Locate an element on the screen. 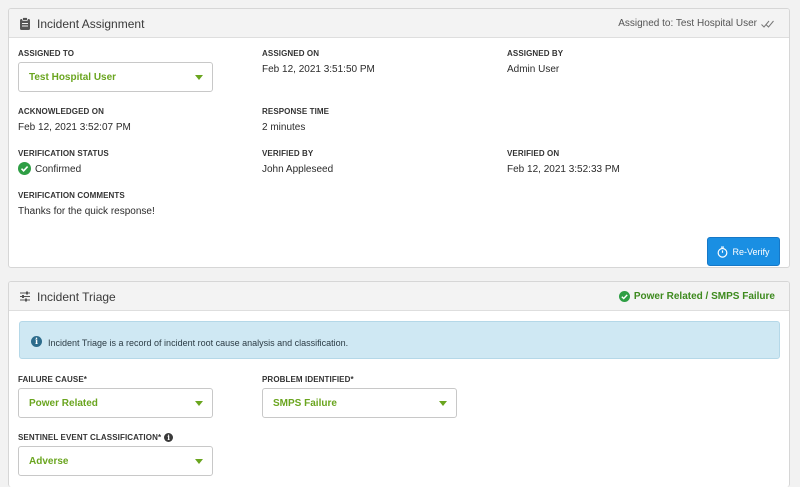 The image size is (800, 487). assigned-by-value: Admin User is located at coordinates (533, 69).